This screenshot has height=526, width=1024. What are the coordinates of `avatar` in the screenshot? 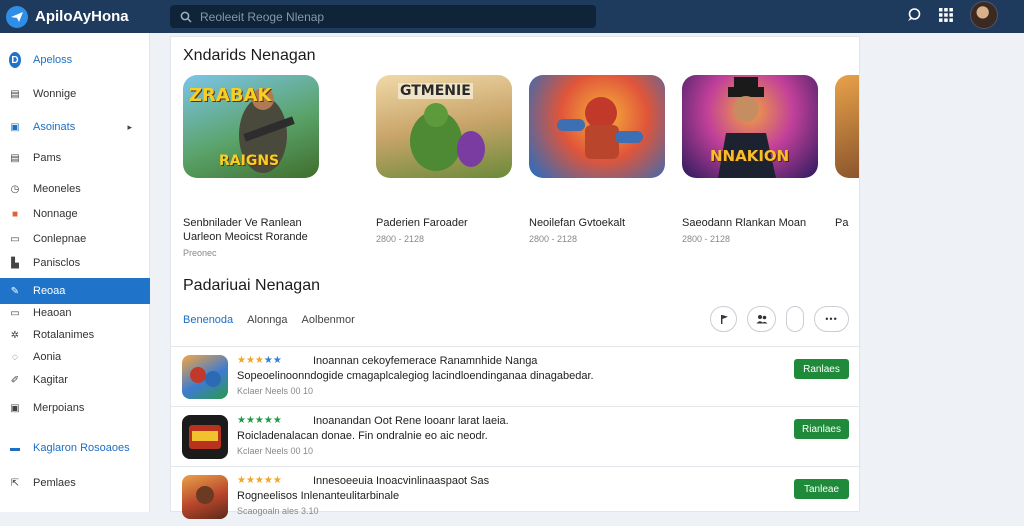 It's located at (984, 15).